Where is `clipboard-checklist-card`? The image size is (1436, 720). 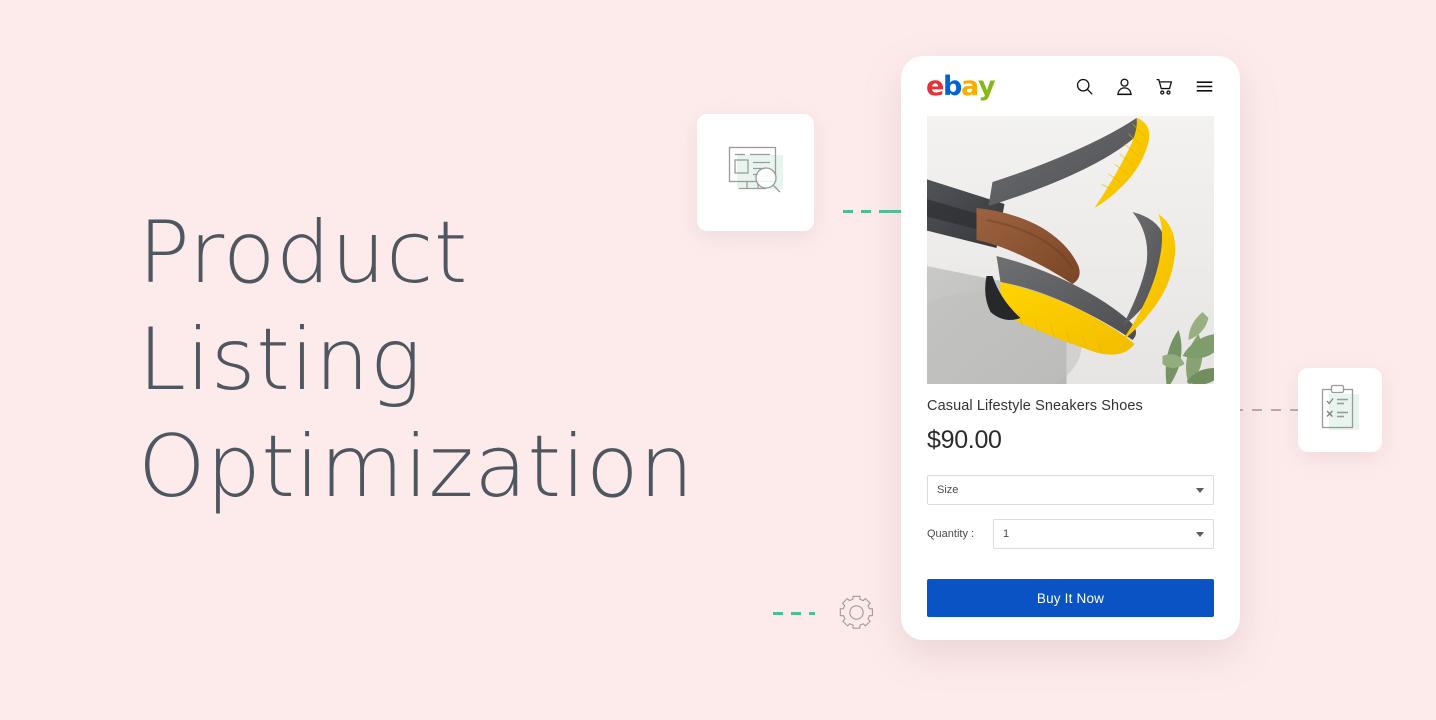
clipboard-checklist-card is located at coordinates (1340, 410).